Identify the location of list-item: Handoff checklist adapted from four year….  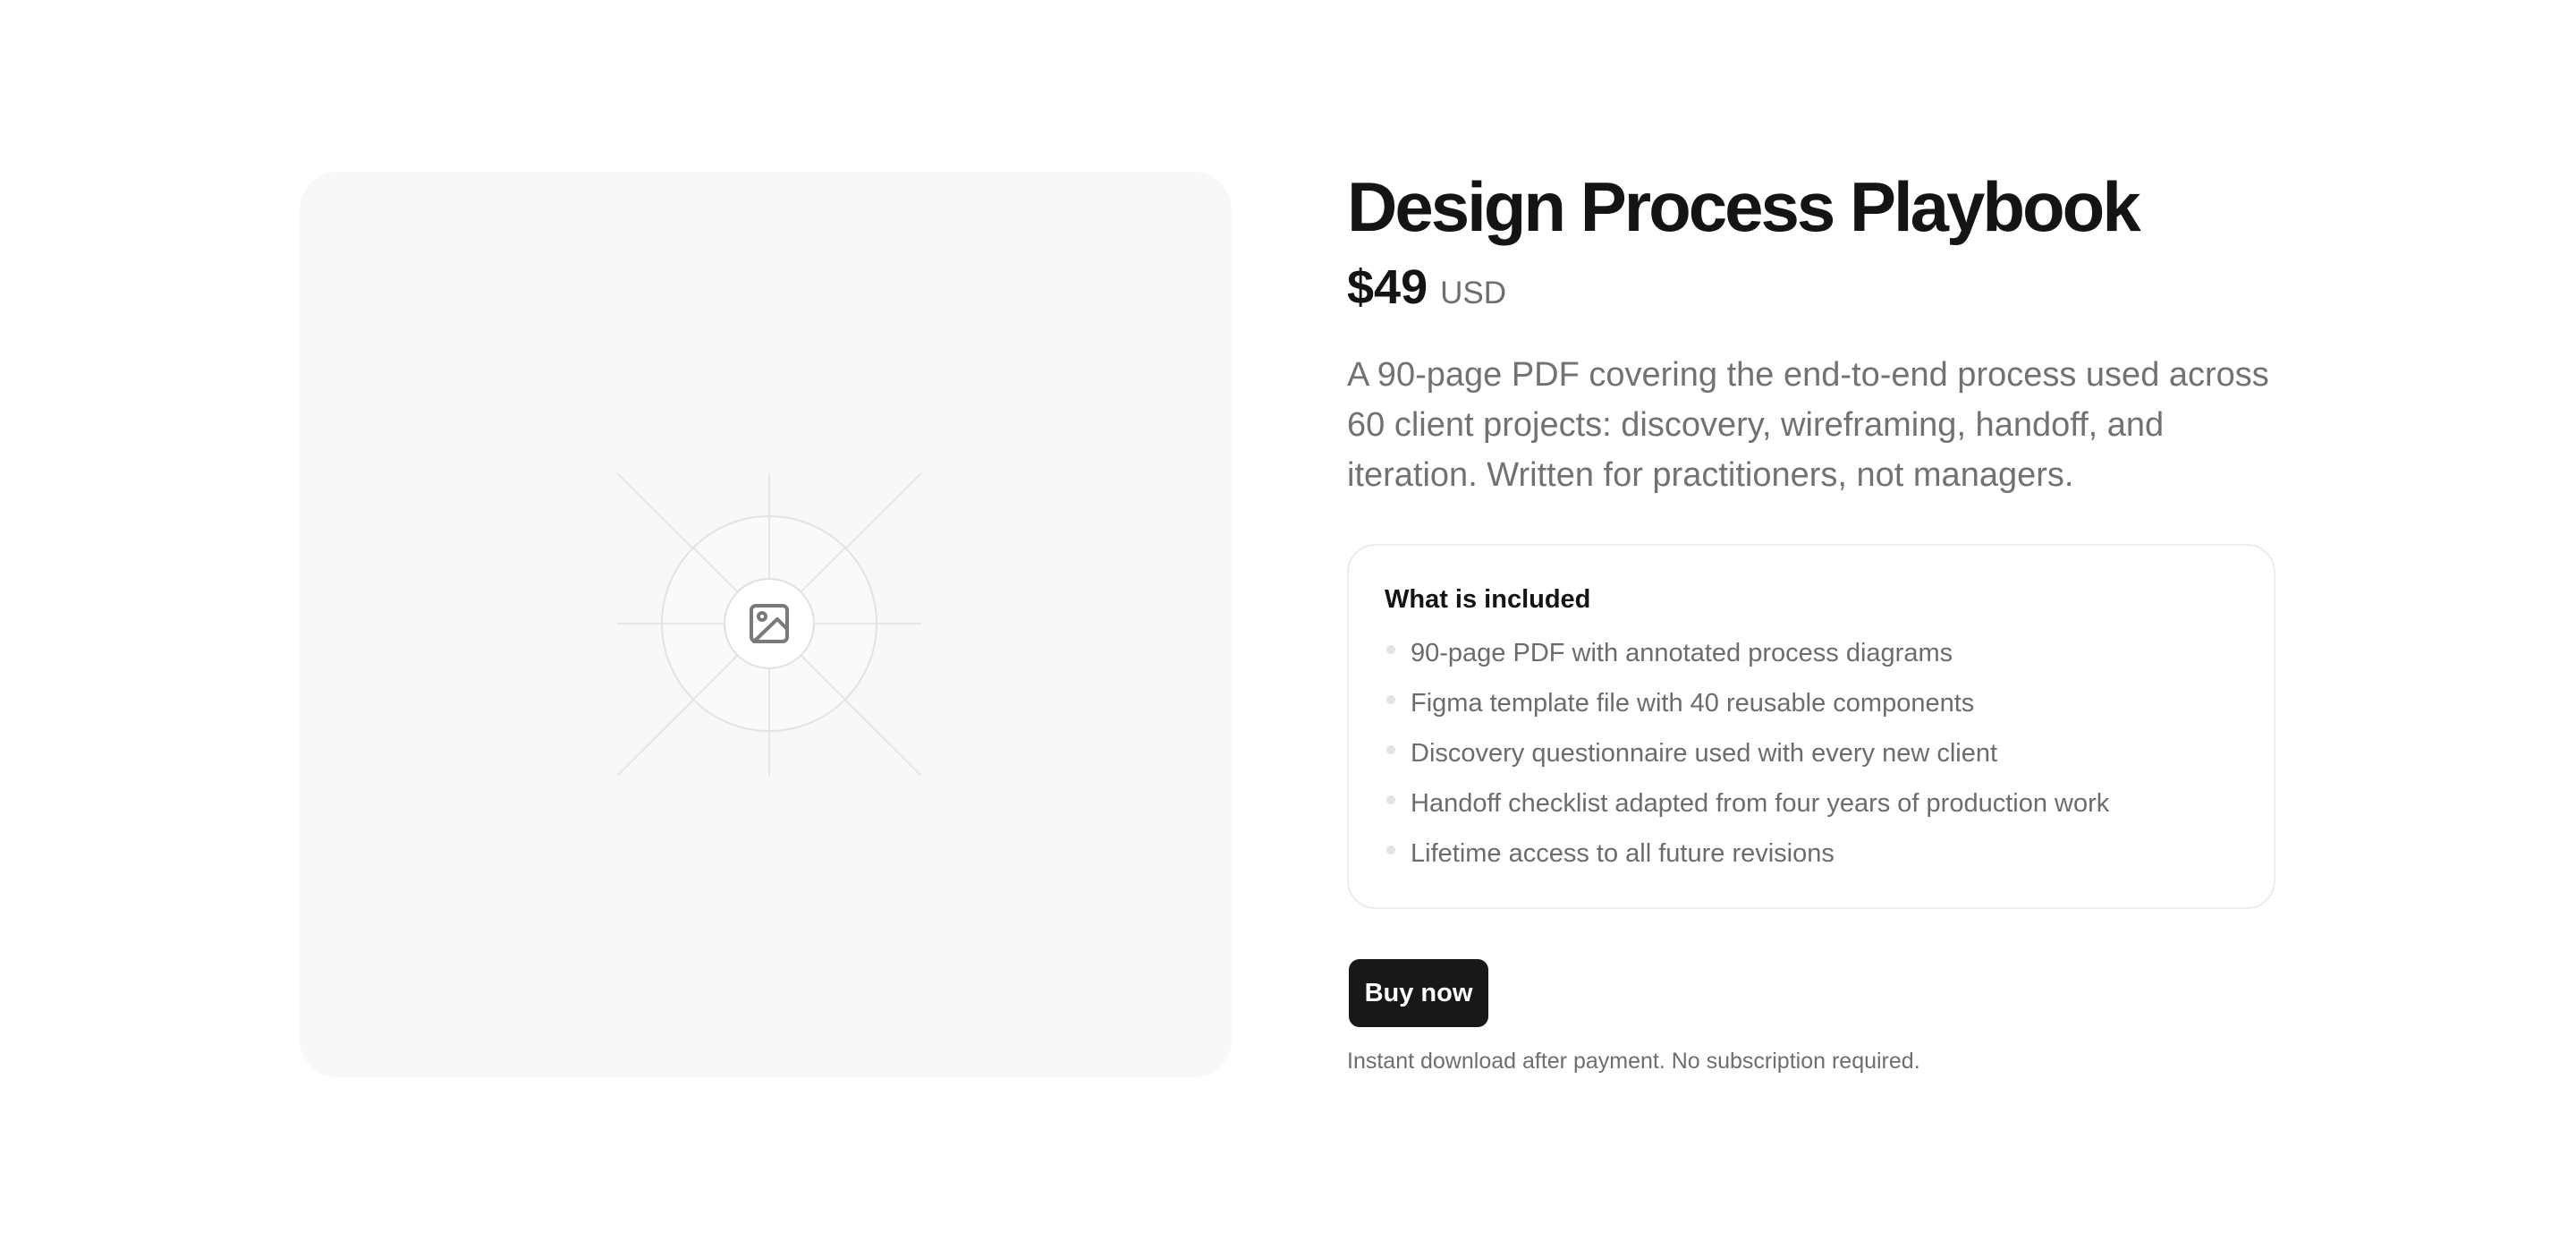
(1811, 803).